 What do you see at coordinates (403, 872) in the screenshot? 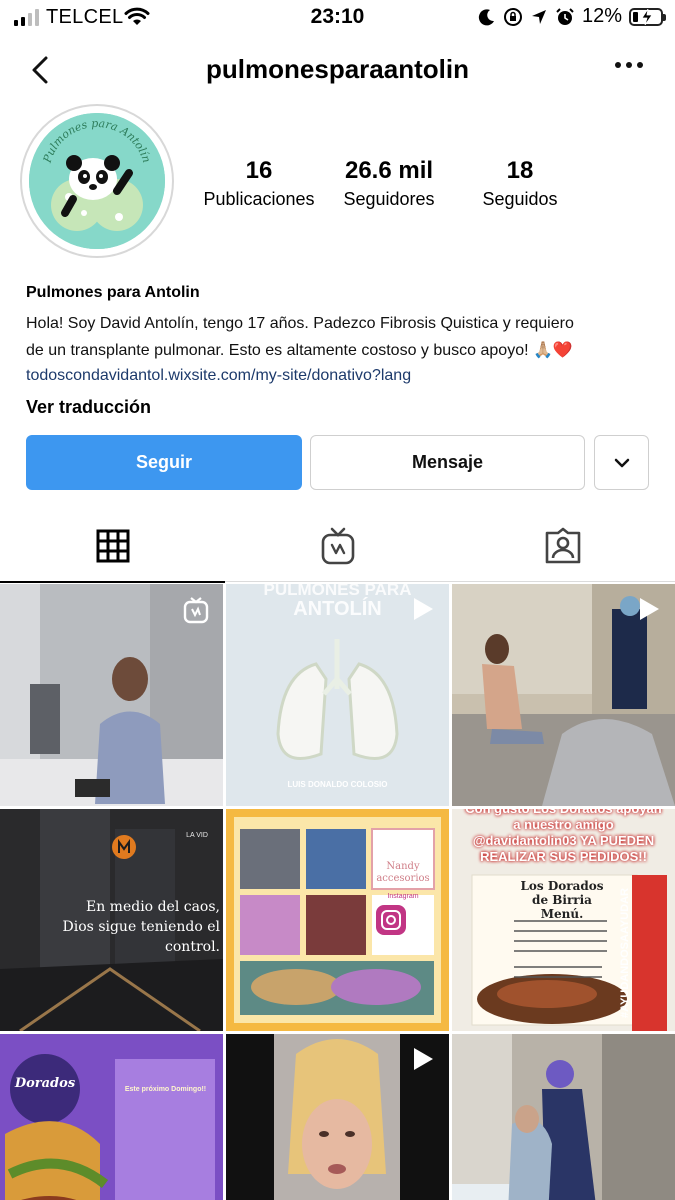
I see `post-brand: Nandy accesorios` at bounding box center [403, 872].